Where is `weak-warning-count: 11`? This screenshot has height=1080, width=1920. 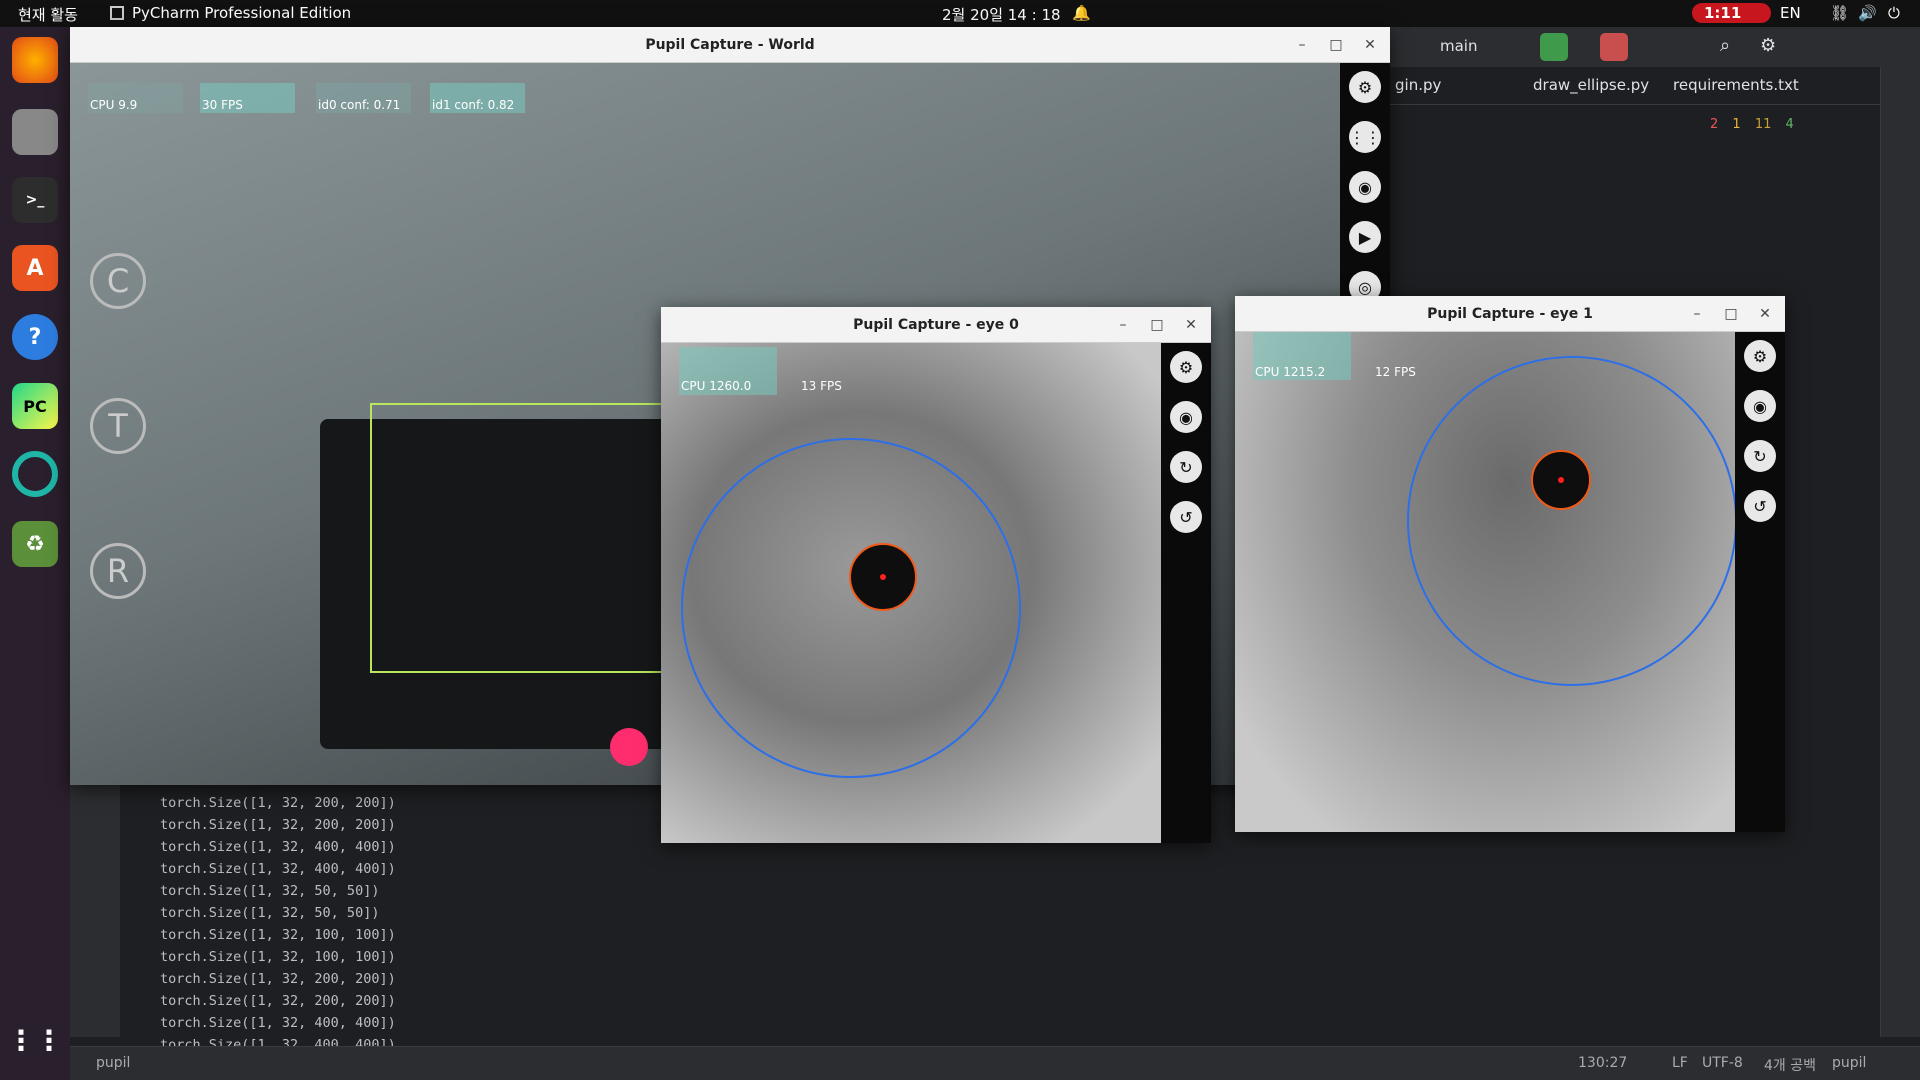
weak-warning-count: 11 is located at coordinates (1763, 124).